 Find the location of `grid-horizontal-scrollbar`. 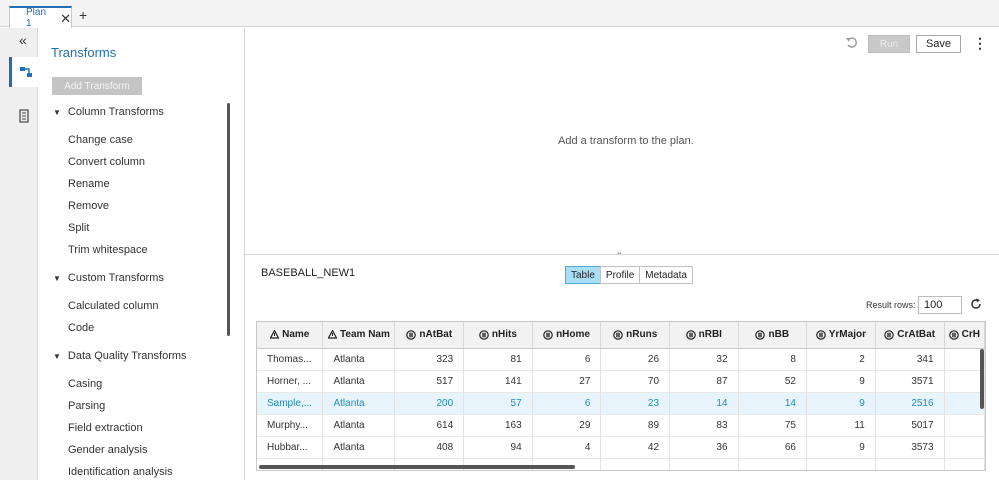

grid-horizontal-scrollbar is located at coordinates (417, 467).